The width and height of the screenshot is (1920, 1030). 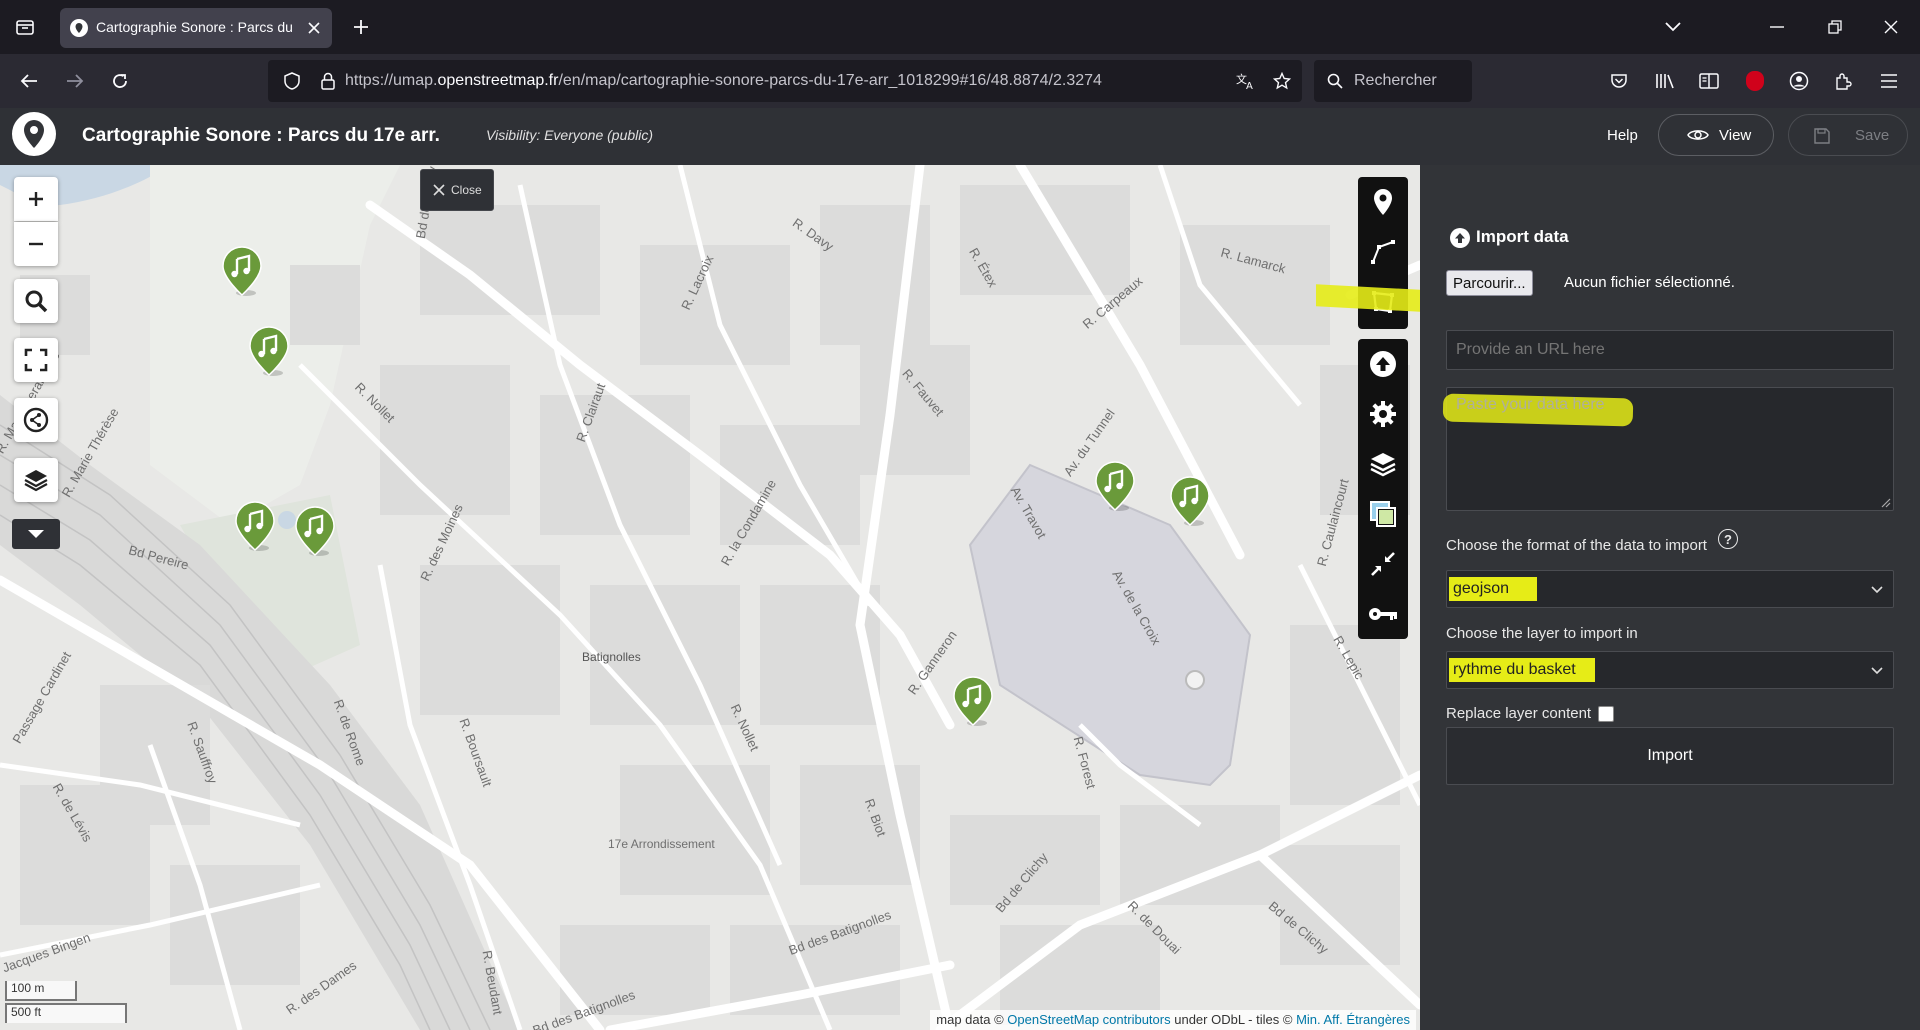 I want to click on file-input: Parcourir... Aucun fichier sélectionné., so click(x=1606, y=283).